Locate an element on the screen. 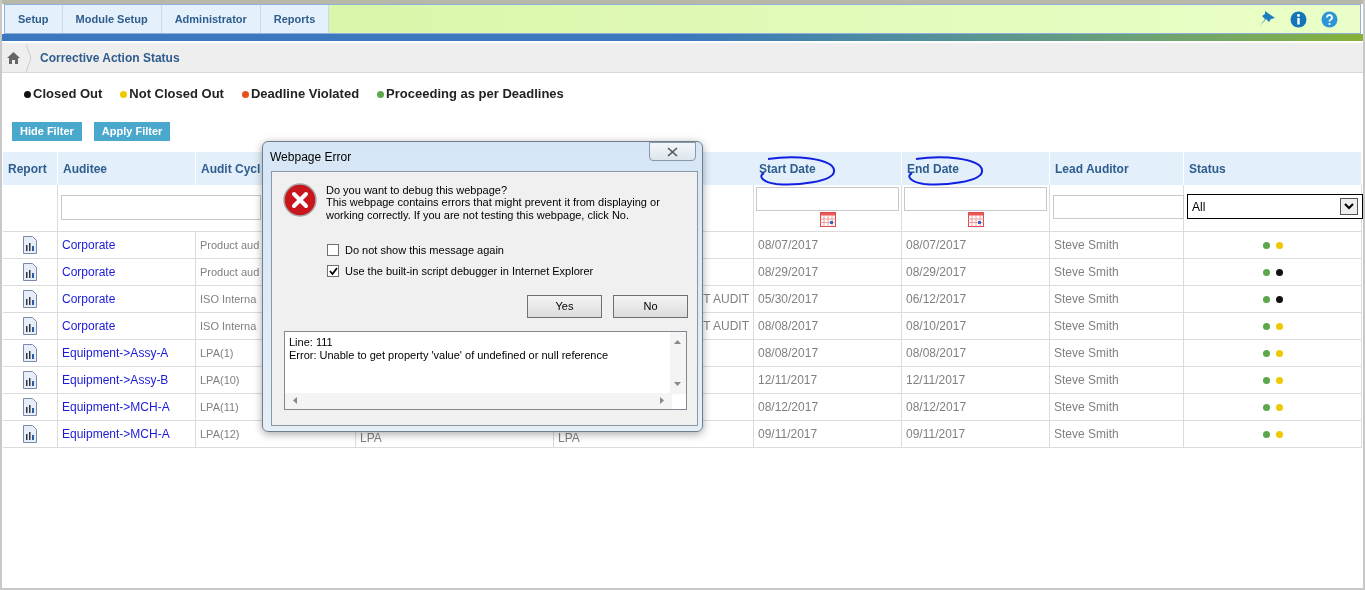  info-icon is located at coordinates (1298, 19).